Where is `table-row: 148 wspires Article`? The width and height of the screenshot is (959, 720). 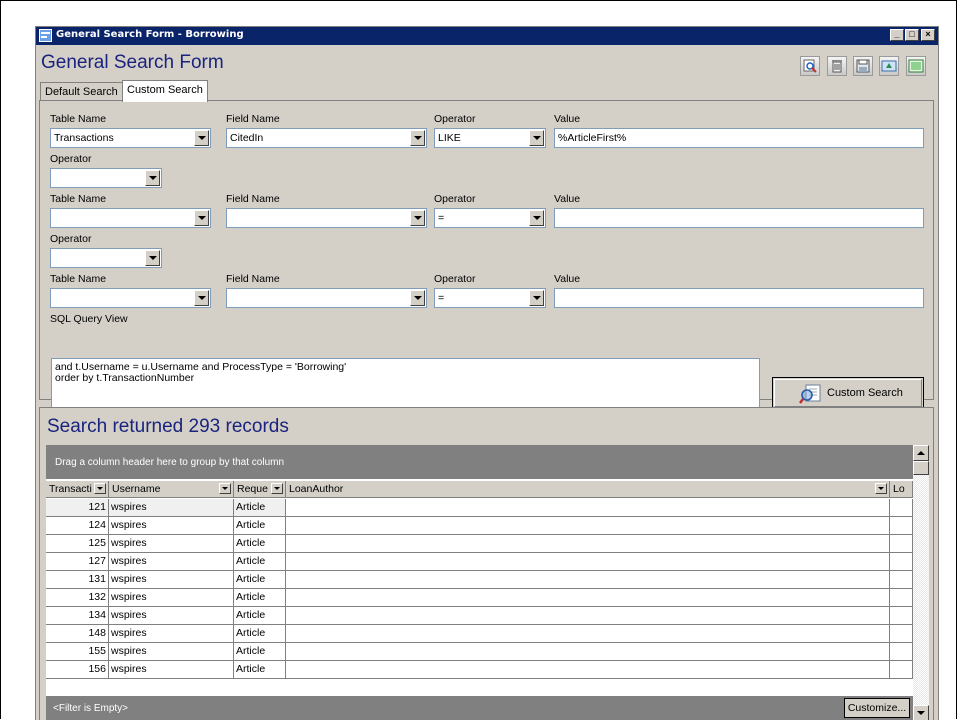 table-row: 148 wspires Article is located at coordinates (479, 634).